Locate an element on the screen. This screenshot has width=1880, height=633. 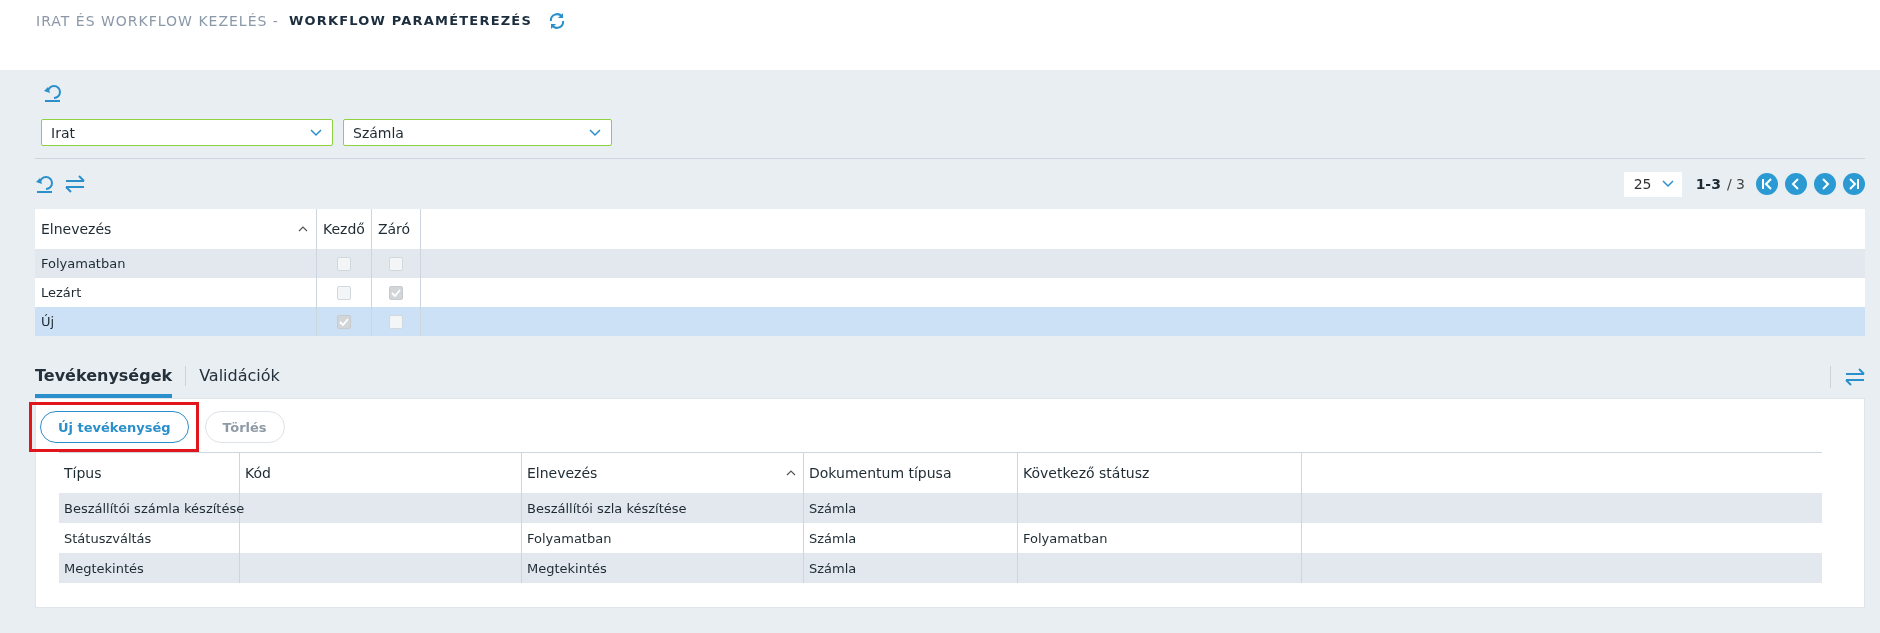
page-range: 1-3 is located at coordinates (1708, 184).